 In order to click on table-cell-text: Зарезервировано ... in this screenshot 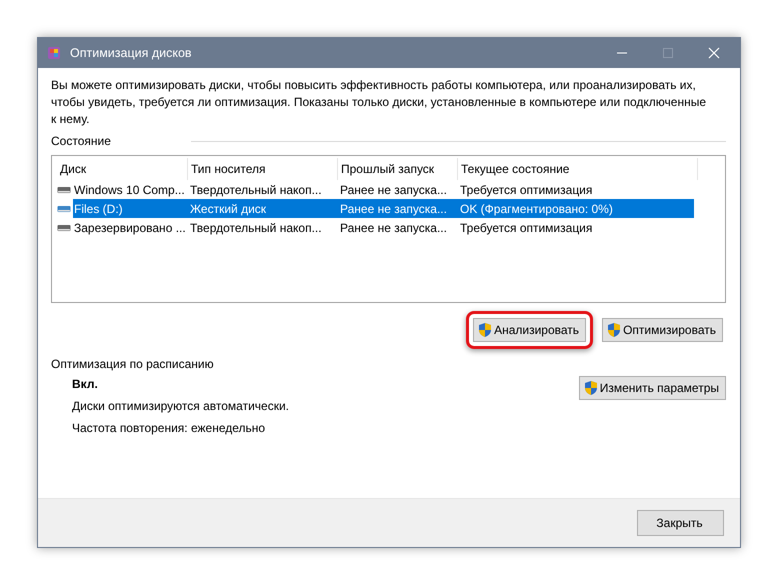, I will do `click(130, 227)`.